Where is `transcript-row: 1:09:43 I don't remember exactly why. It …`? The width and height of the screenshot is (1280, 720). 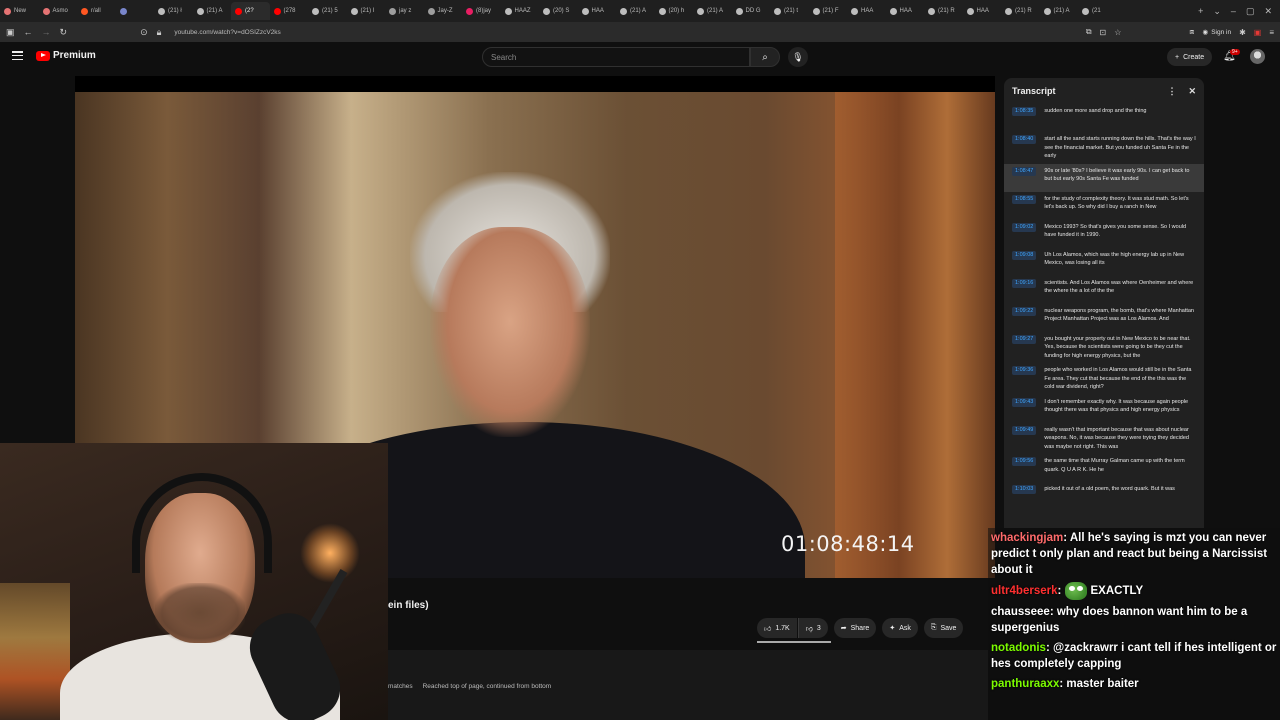 transcript-row: 1:09:43 I don't remember exactly why. It … is located at coordinates (1104, 409).